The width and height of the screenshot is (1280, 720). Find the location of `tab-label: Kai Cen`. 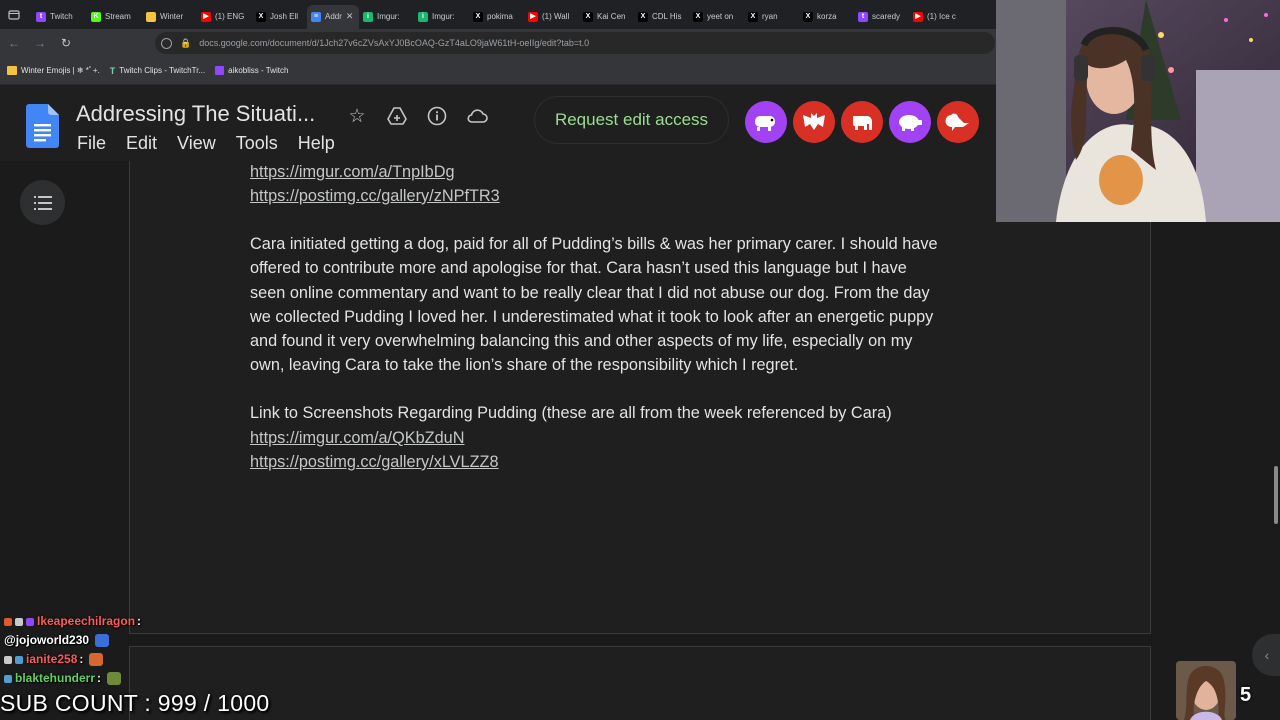

tab-label: Kai Cen is located at coordinates (611, 16).